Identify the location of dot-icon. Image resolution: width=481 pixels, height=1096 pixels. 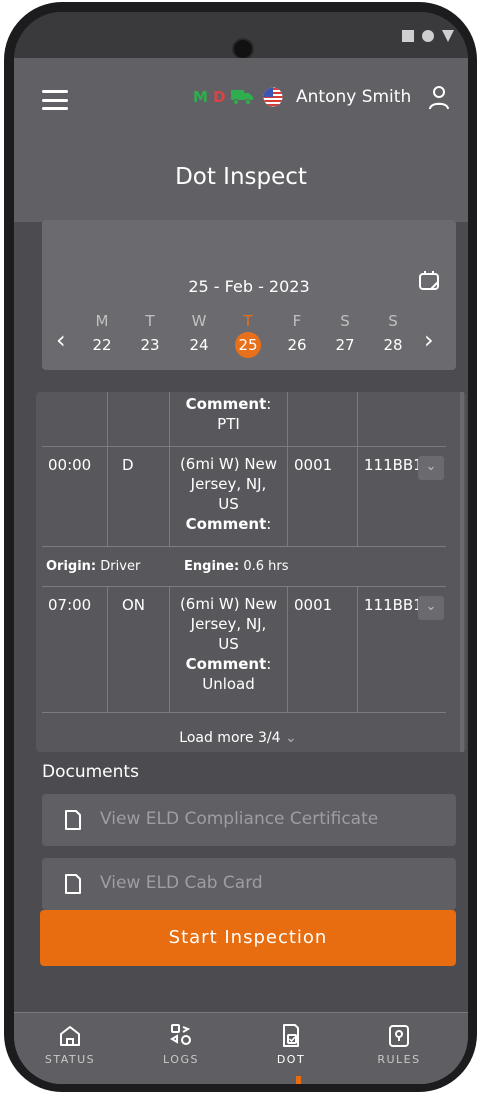
(291, 1035).